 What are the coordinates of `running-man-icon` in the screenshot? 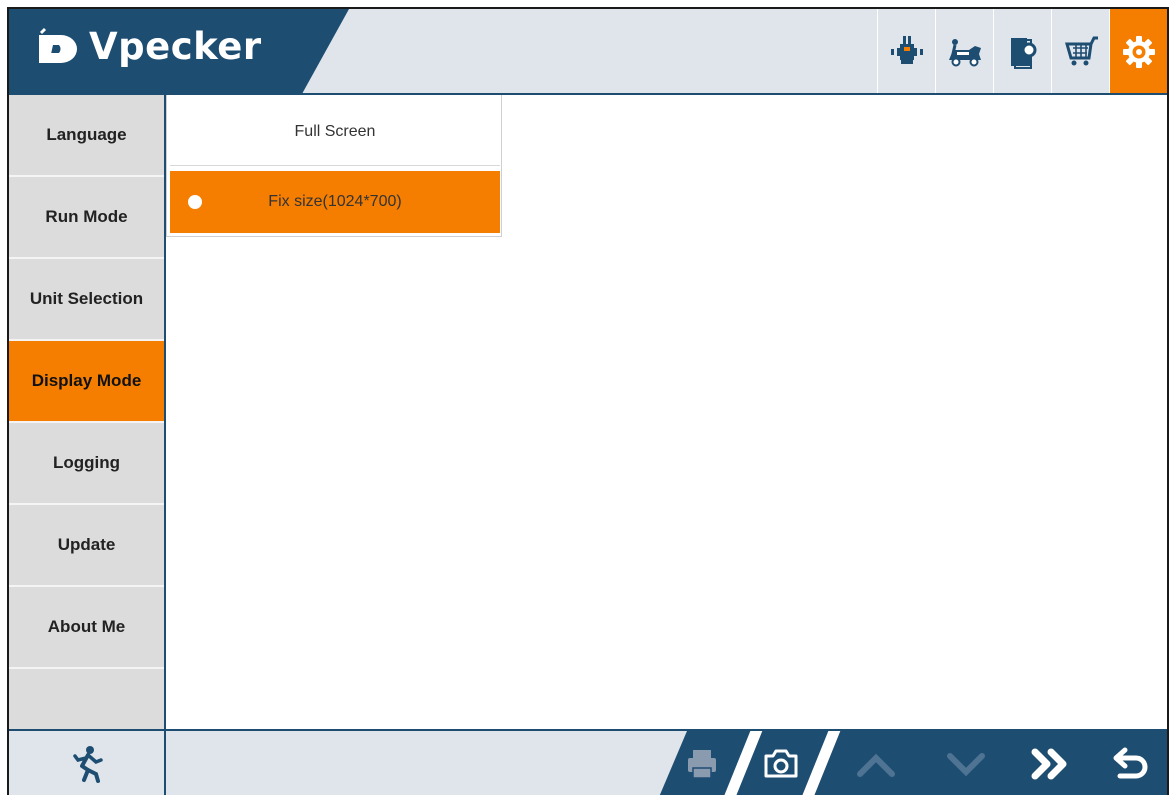 It's located at (87, 764).